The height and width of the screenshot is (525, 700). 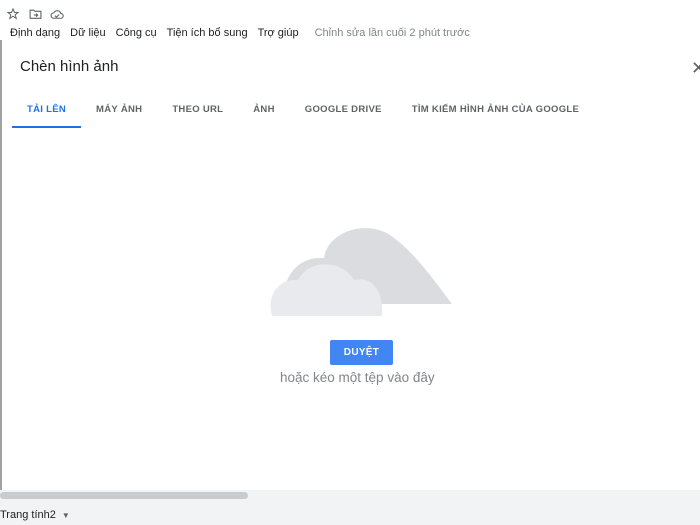 What do you see at coordinates (69, 66) in the screenshot?
I see `dialog-title: Chèn hình ảnh` at bounding box center [69, 66].